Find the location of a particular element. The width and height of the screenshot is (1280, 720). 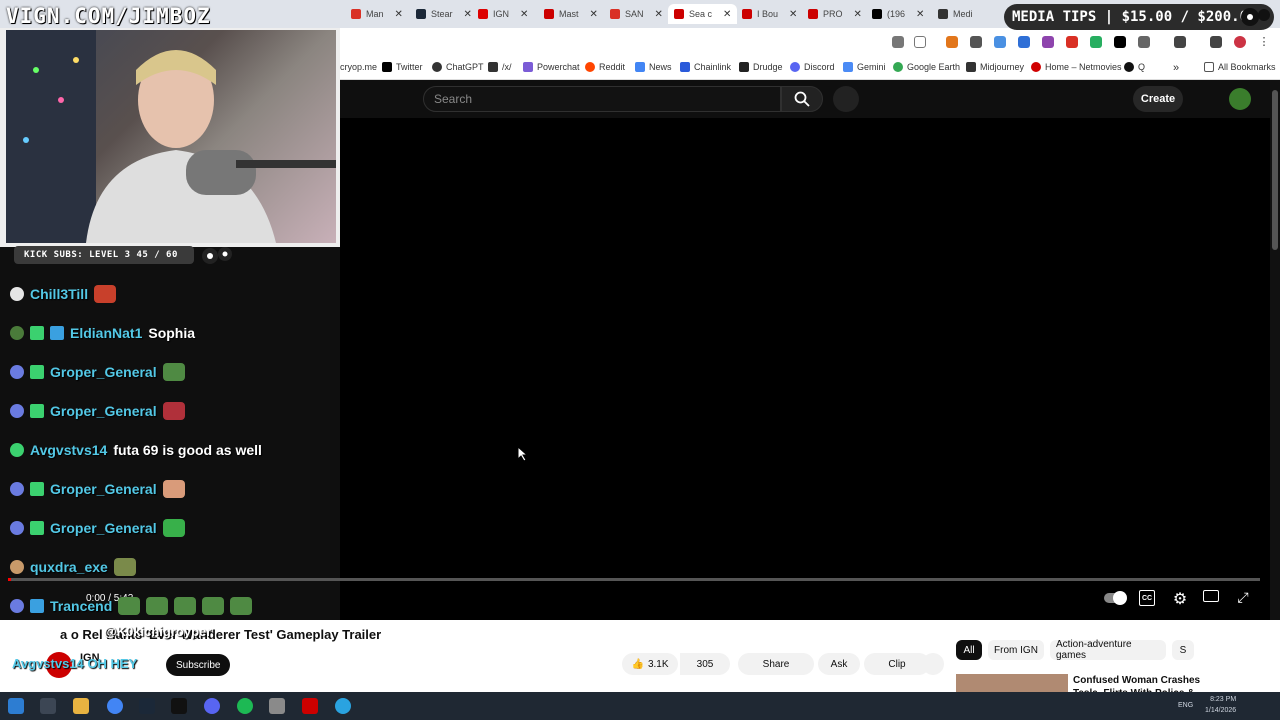

bookmark-label: cryop.me is located at coordinates (359, 67).